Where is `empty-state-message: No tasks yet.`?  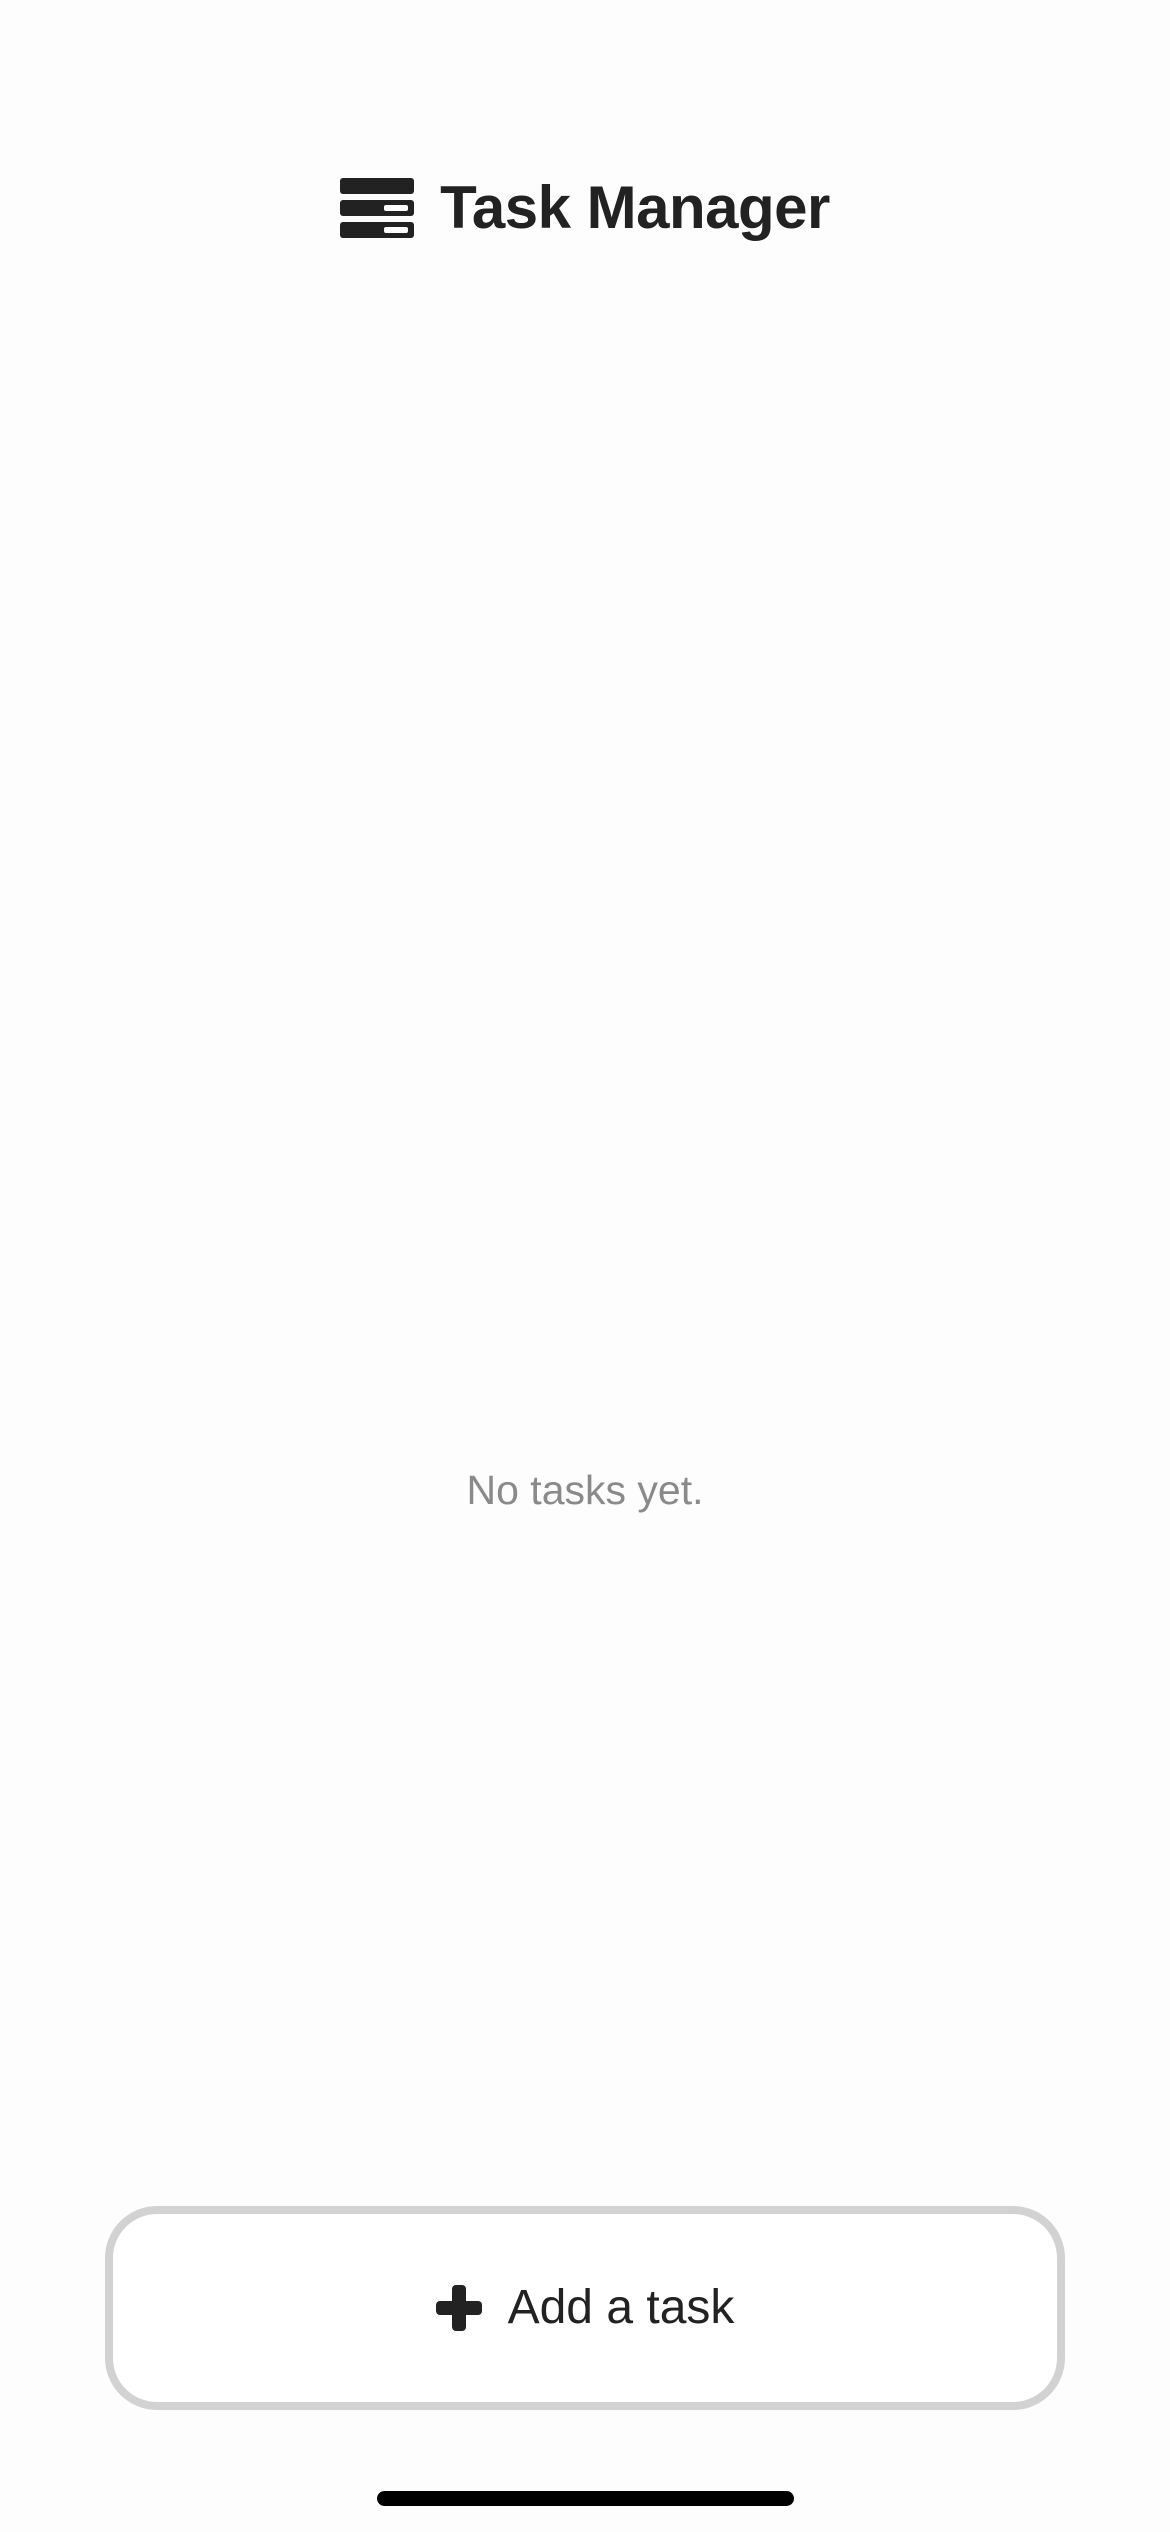
empty-state-message: No tasks yet. is located at coordinates (585, 1490).